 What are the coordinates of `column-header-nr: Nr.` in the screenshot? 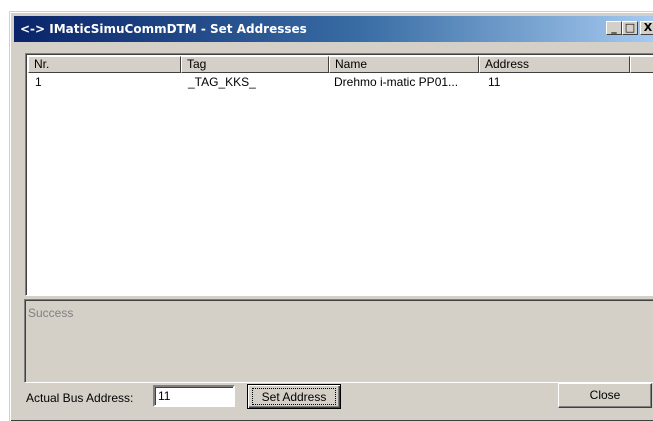 It's located at (104, 64).